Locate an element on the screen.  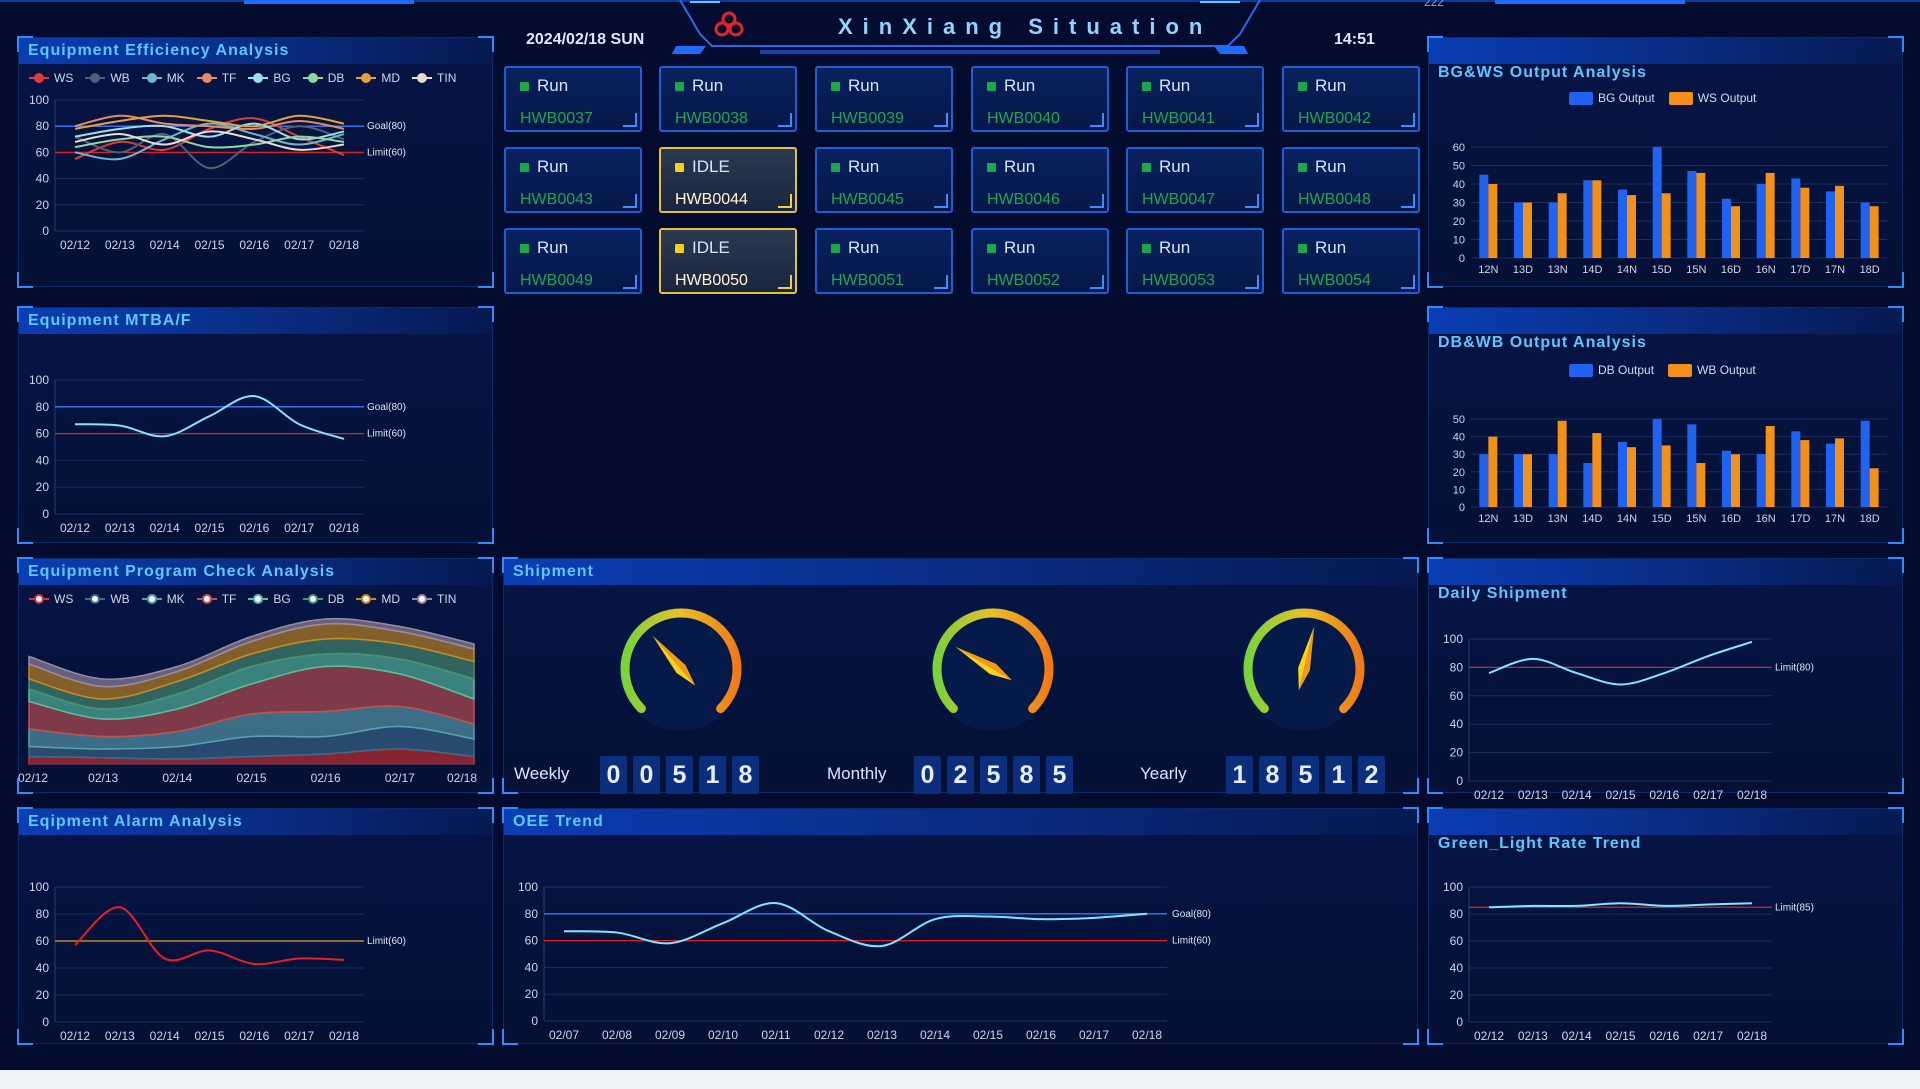
x-tick-label: 02/17 is located at coordinates (400, 778).